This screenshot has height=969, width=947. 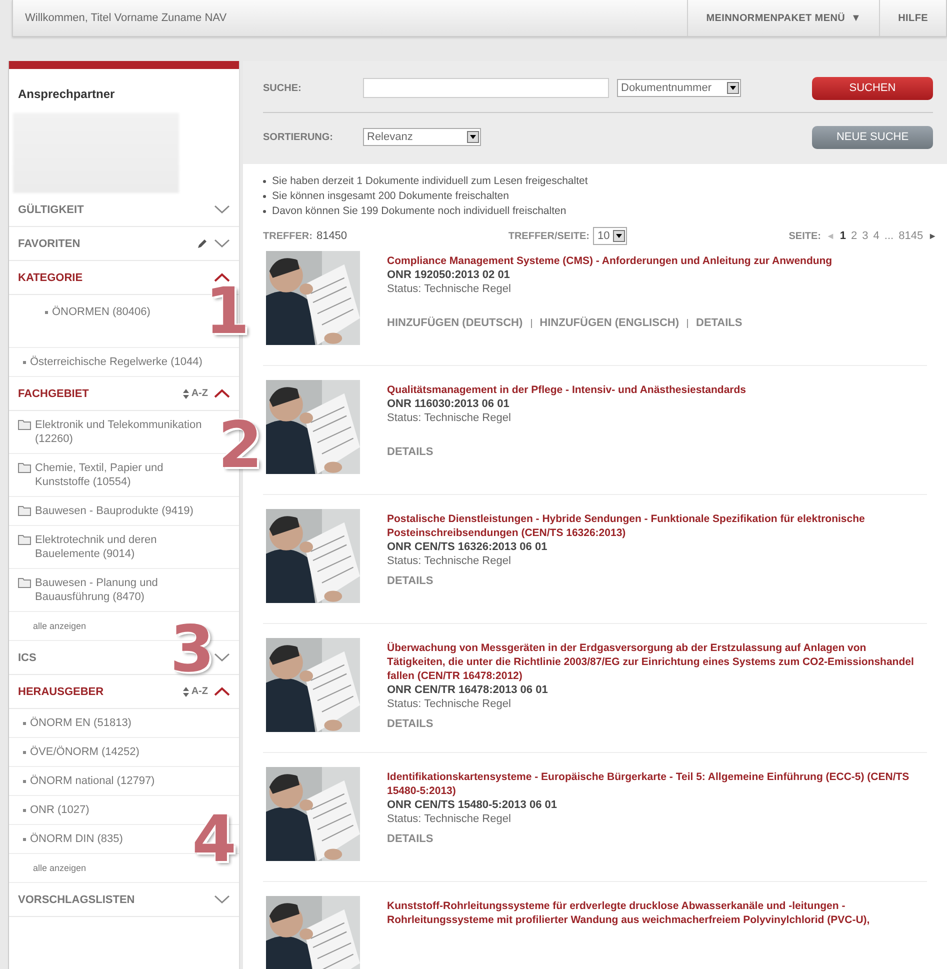 I want to click on filter-heading: VORSCHLAGSLISTEN, so click(x=76, y=900).